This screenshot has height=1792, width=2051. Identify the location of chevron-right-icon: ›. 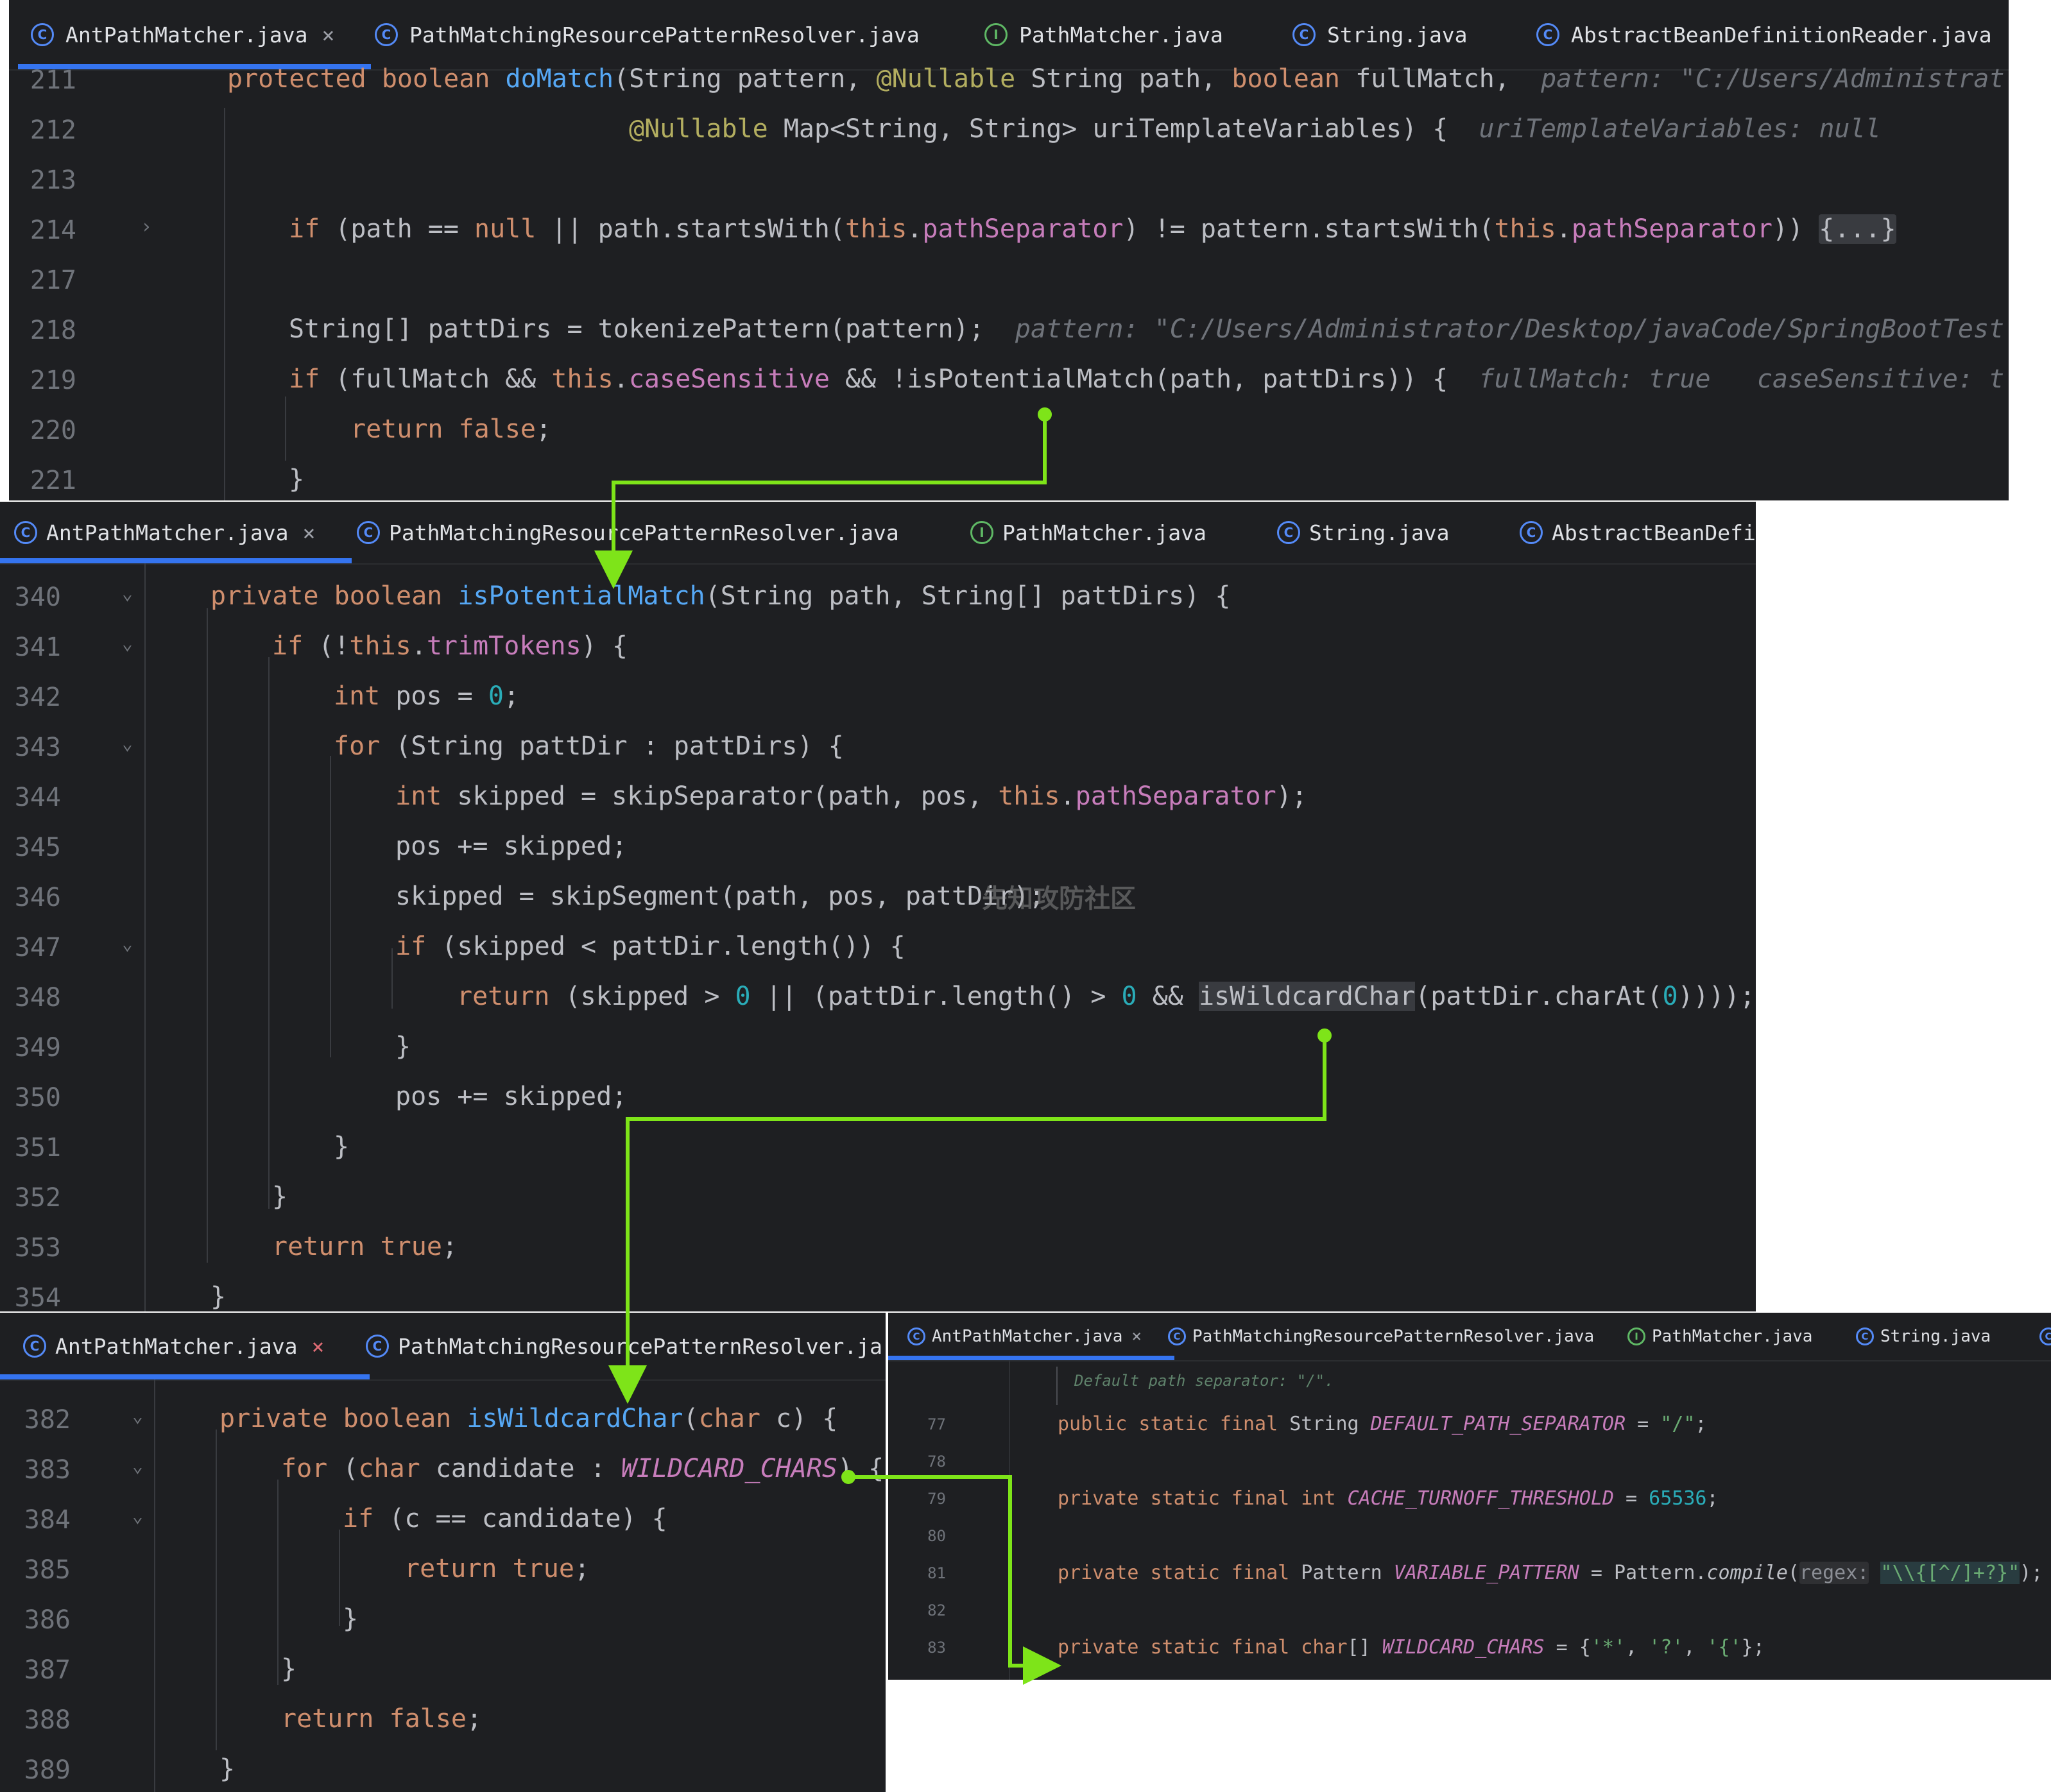
(146, 227).